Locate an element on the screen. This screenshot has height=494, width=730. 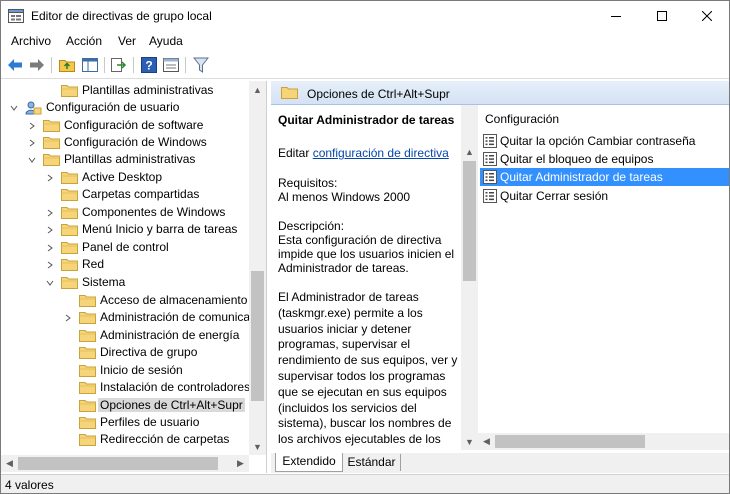
tree-vscroll-thumb is located at coordinates (257, 336).